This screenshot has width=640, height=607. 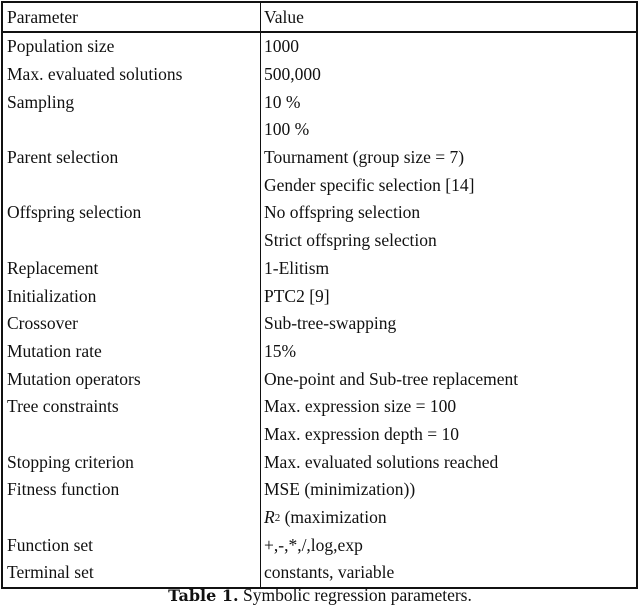 I want to click on value-cell: constants, variable, so click(x=329, y=572).